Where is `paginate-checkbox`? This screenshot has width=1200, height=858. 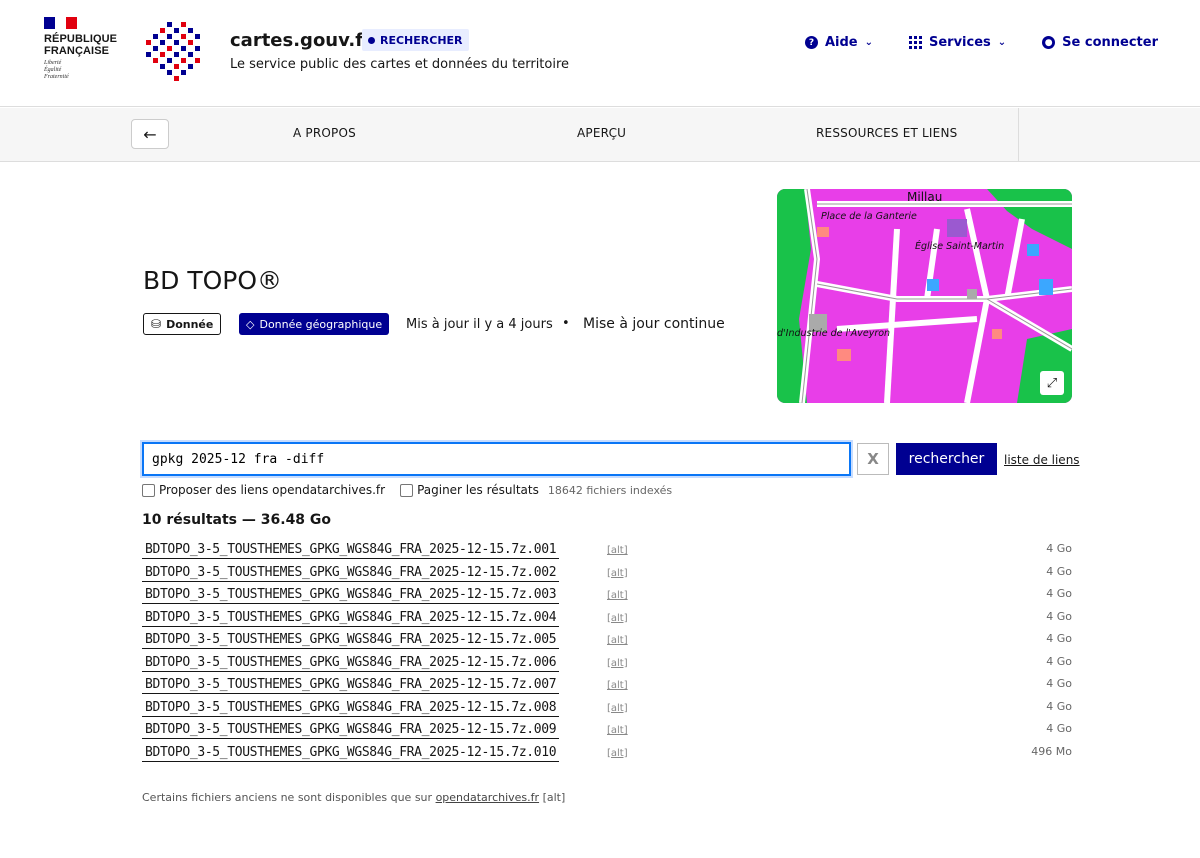
paginate-checkbox is located at coordinates (407, 490).